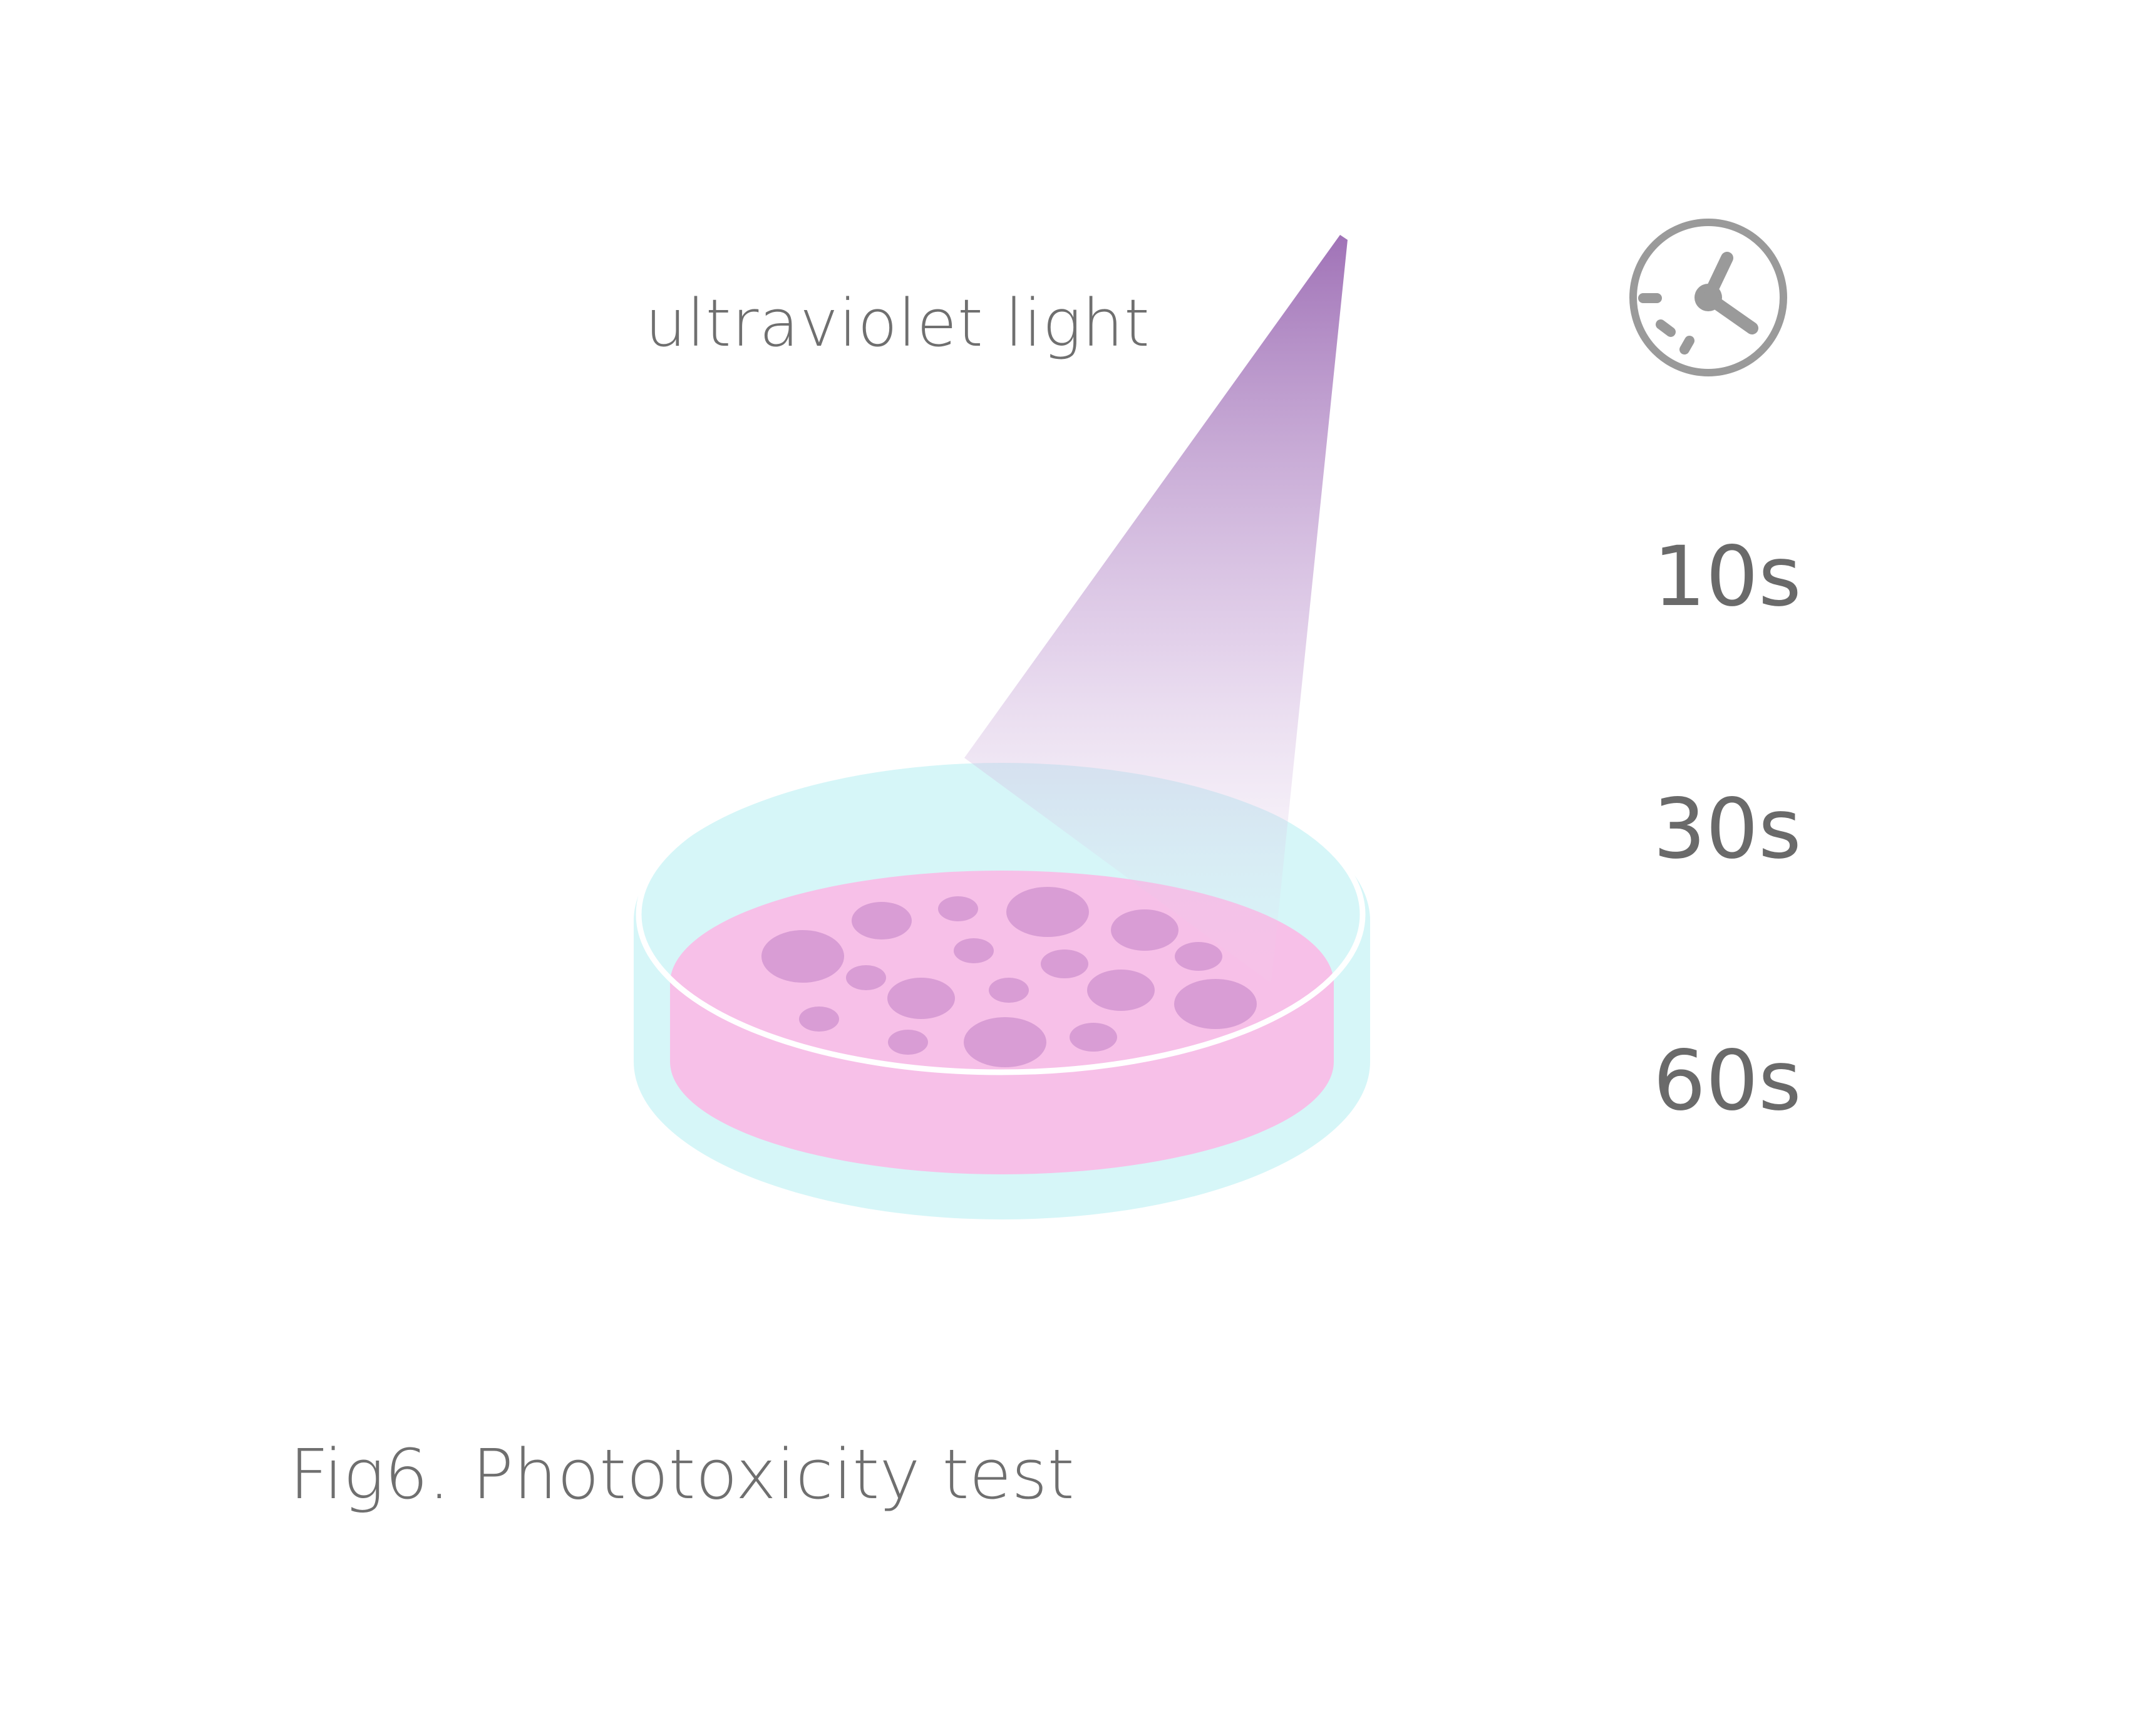  Describe the element at coordinates (1727, 1081) in the screenshot. I see `exposure-time-60s: 60s` at that location.